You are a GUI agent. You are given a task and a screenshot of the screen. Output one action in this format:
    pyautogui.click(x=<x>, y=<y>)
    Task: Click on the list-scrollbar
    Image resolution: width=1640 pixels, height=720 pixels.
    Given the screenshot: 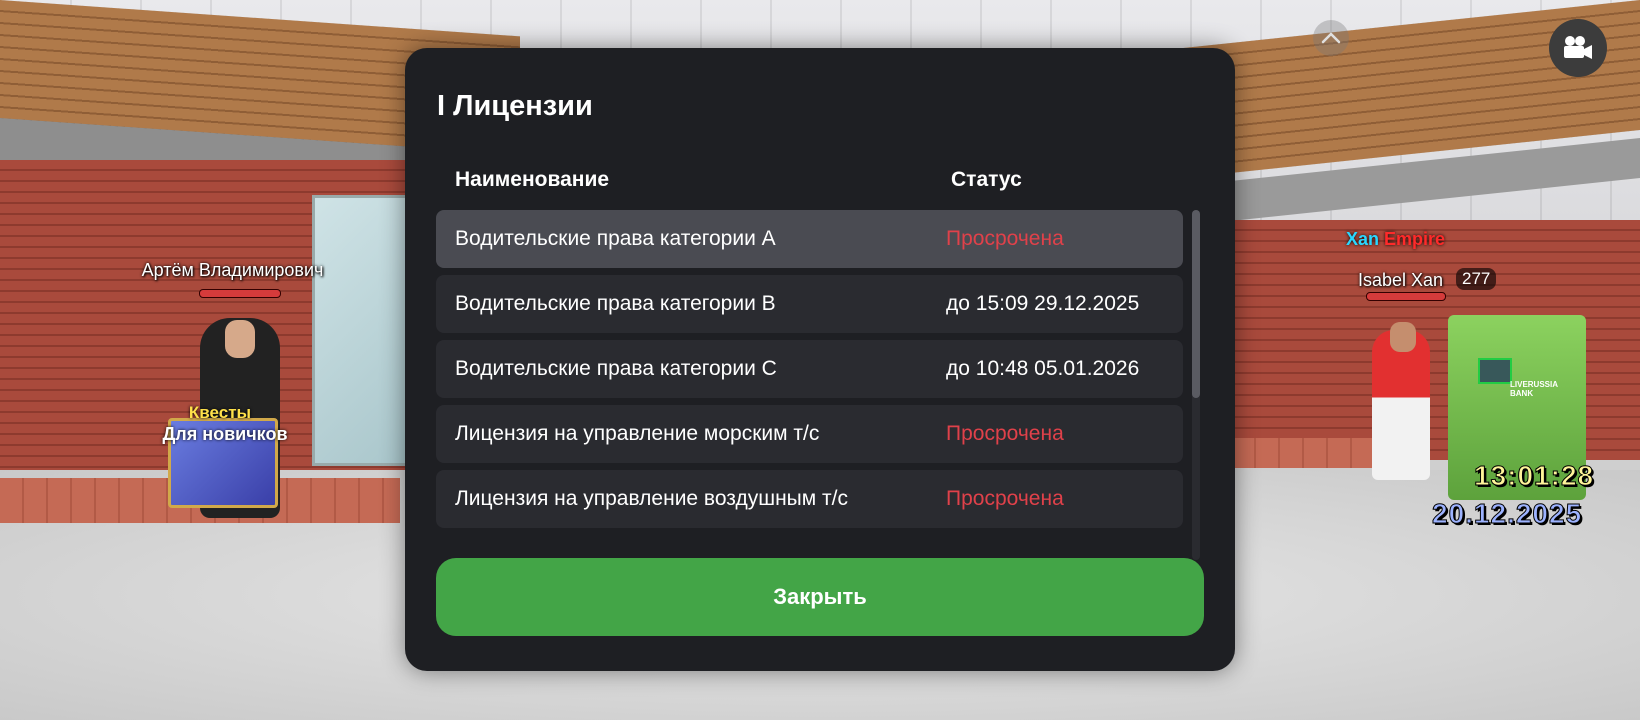 What is the action you would take?
    pyautogui.click(x=1196, y=385)
    